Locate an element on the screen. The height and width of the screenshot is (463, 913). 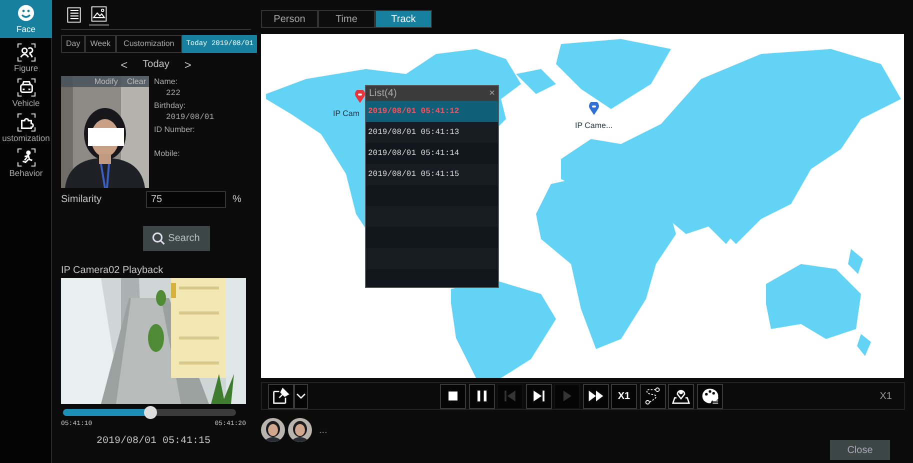
view-toggle is located at coordinates (99, 15).